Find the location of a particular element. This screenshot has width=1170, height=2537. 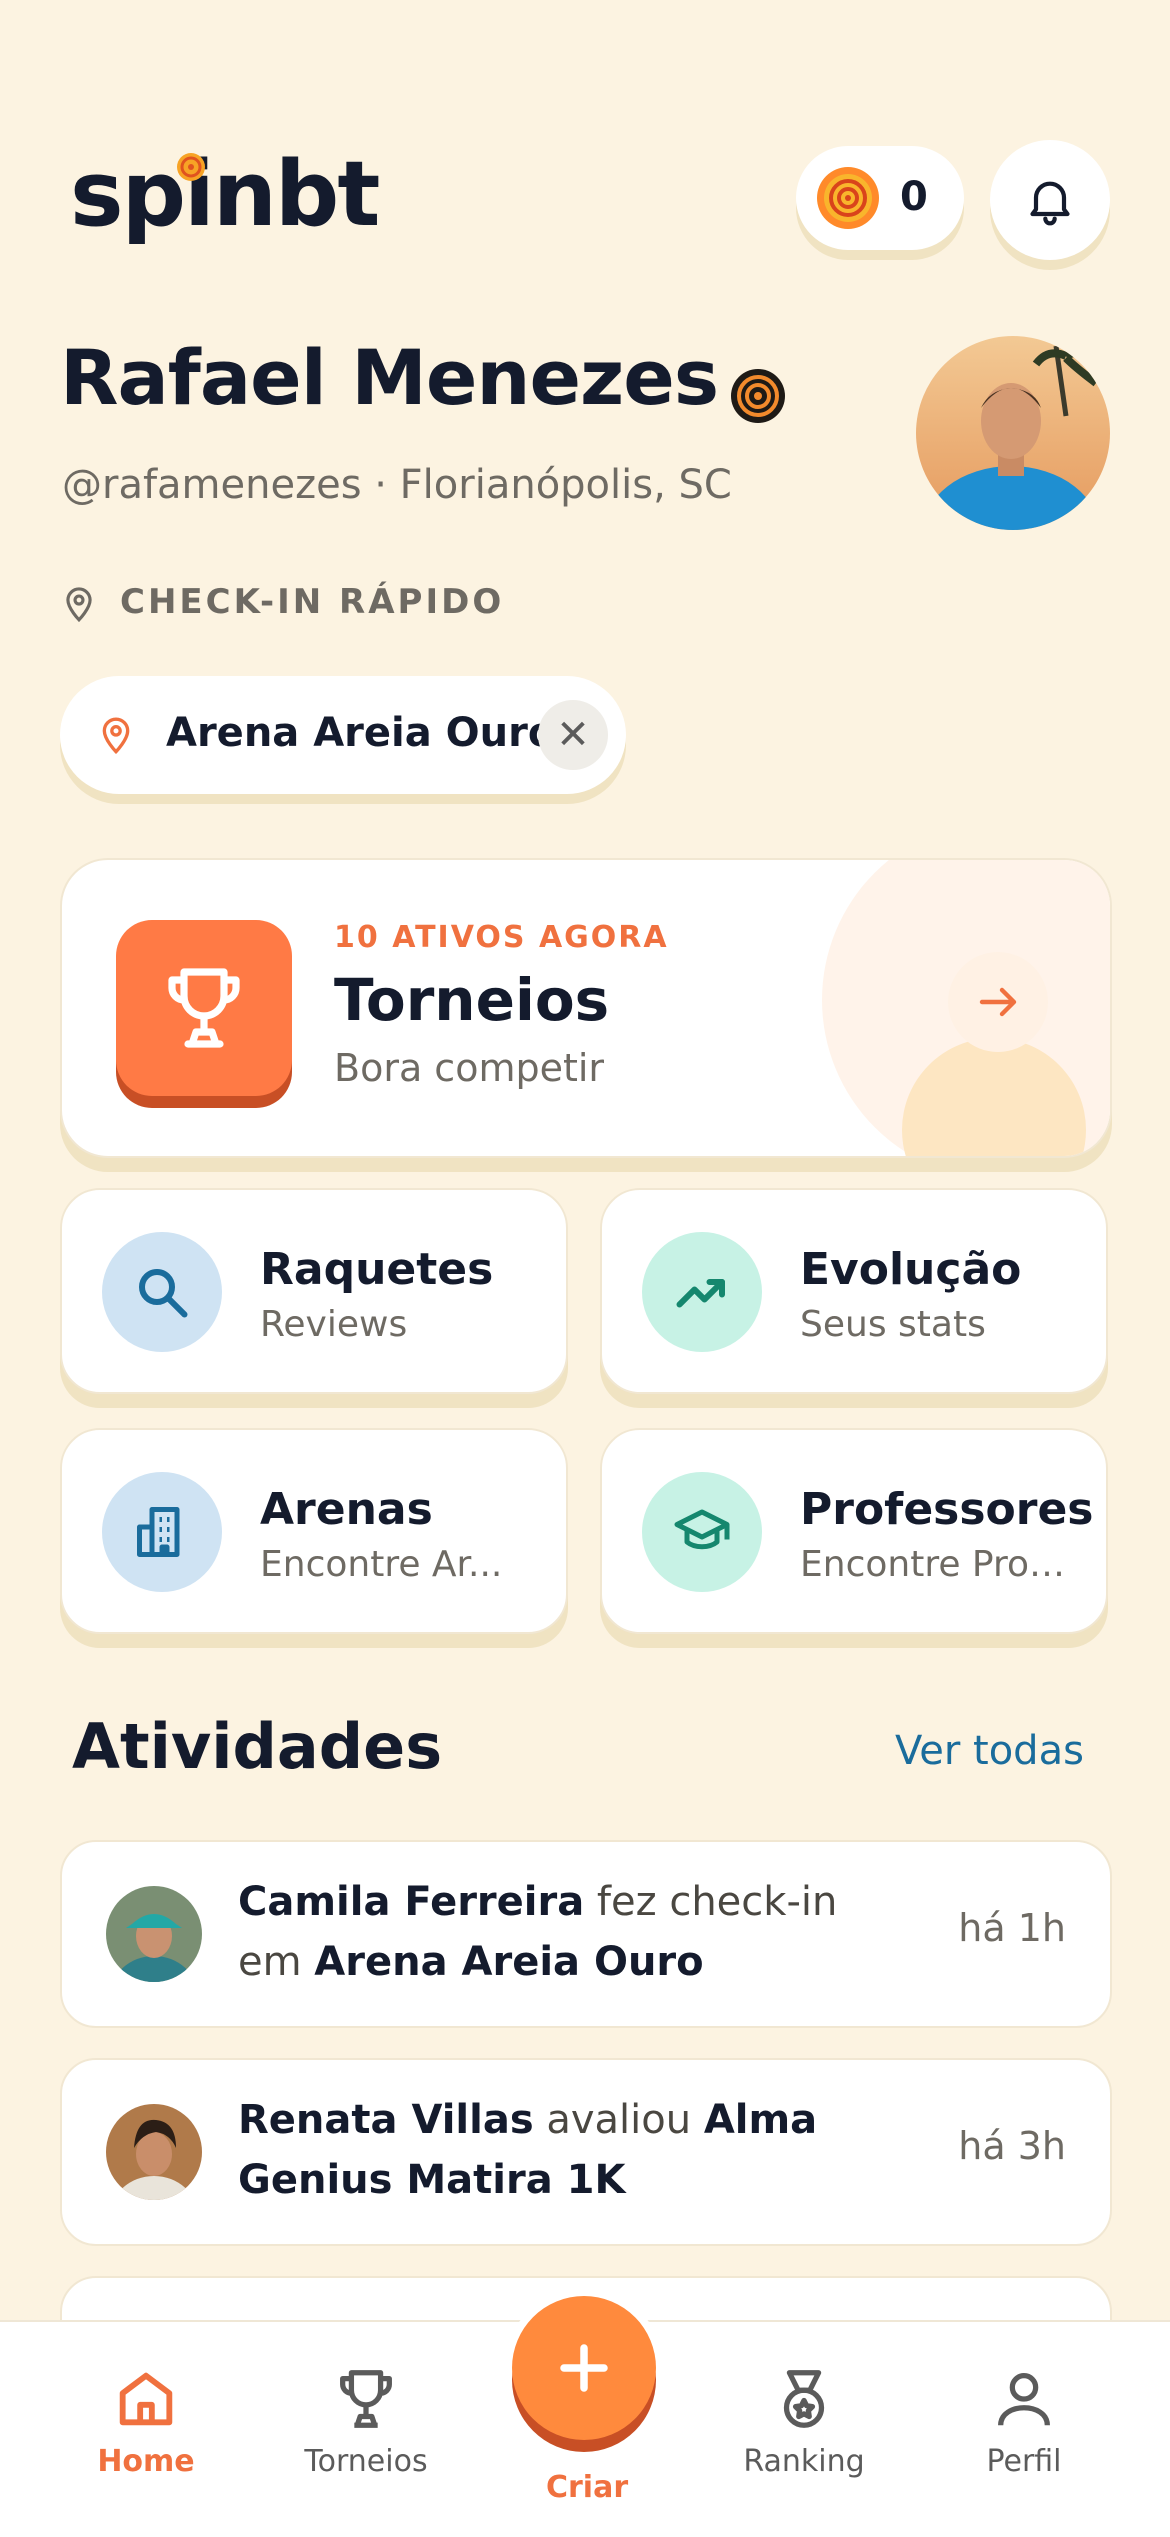

tile-title: Evolução is located at coordinates (911, 1269).